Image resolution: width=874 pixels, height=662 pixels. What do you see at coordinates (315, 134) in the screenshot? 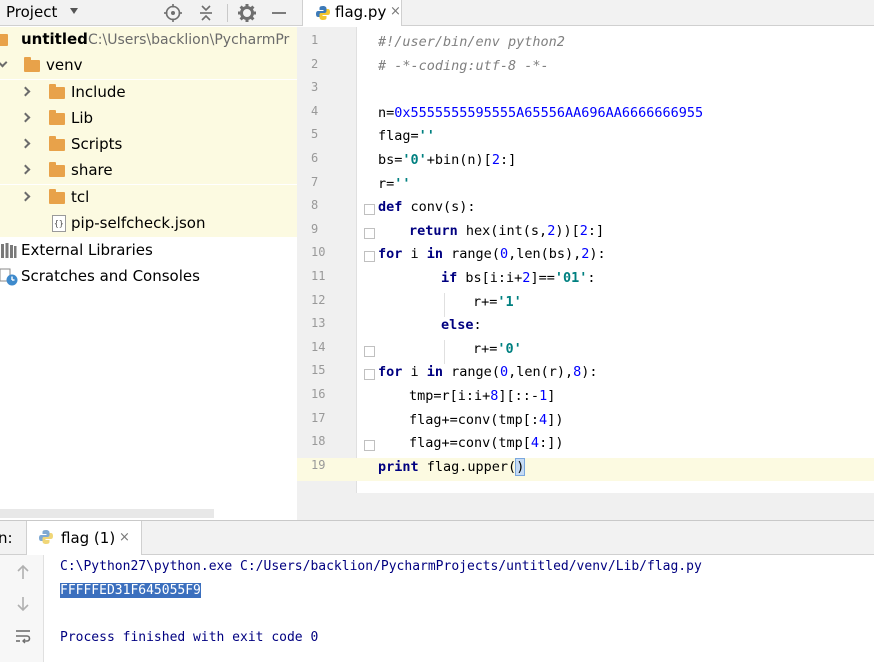
I see `line-number: 5` at bounding box center [315, 134].